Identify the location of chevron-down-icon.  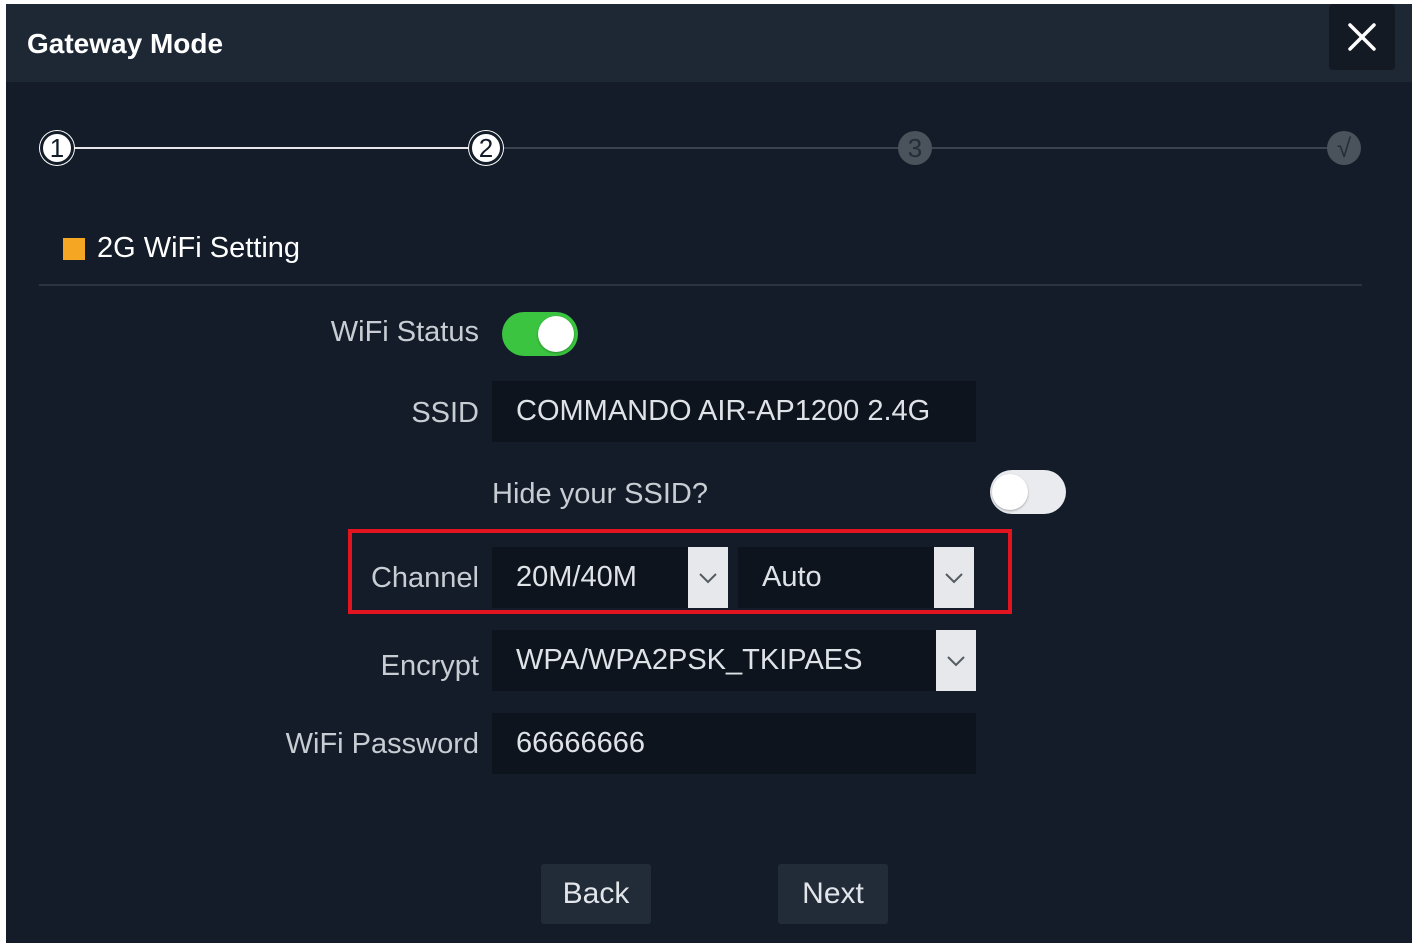
(956, 660).